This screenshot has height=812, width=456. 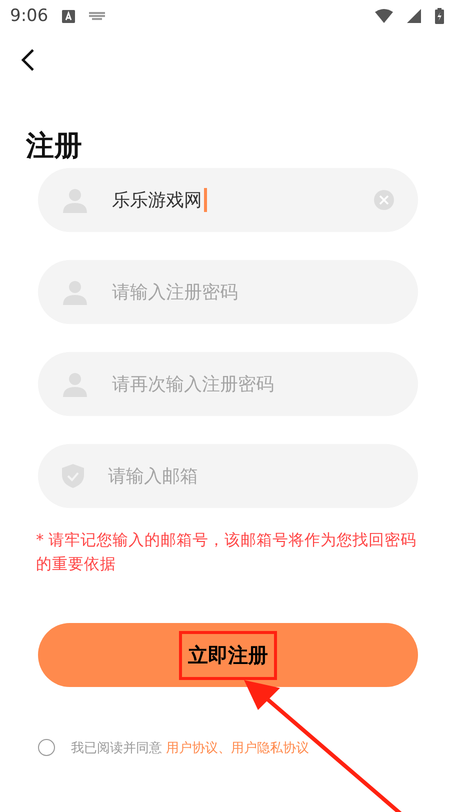 What do you see at coordinates (414, 16) in the screenshot?
I see `signal-icon` at bounding box center [414, 16].